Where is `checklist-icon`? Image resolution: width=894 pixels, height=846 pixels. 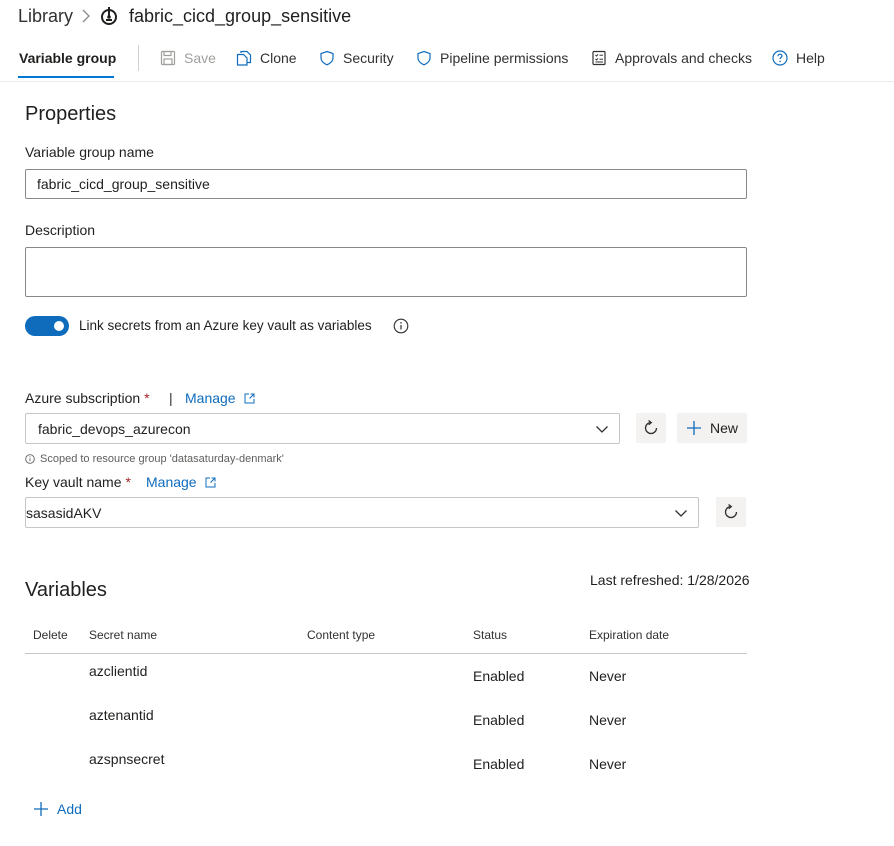
checklist-icon is located at coordinates (599, 58).